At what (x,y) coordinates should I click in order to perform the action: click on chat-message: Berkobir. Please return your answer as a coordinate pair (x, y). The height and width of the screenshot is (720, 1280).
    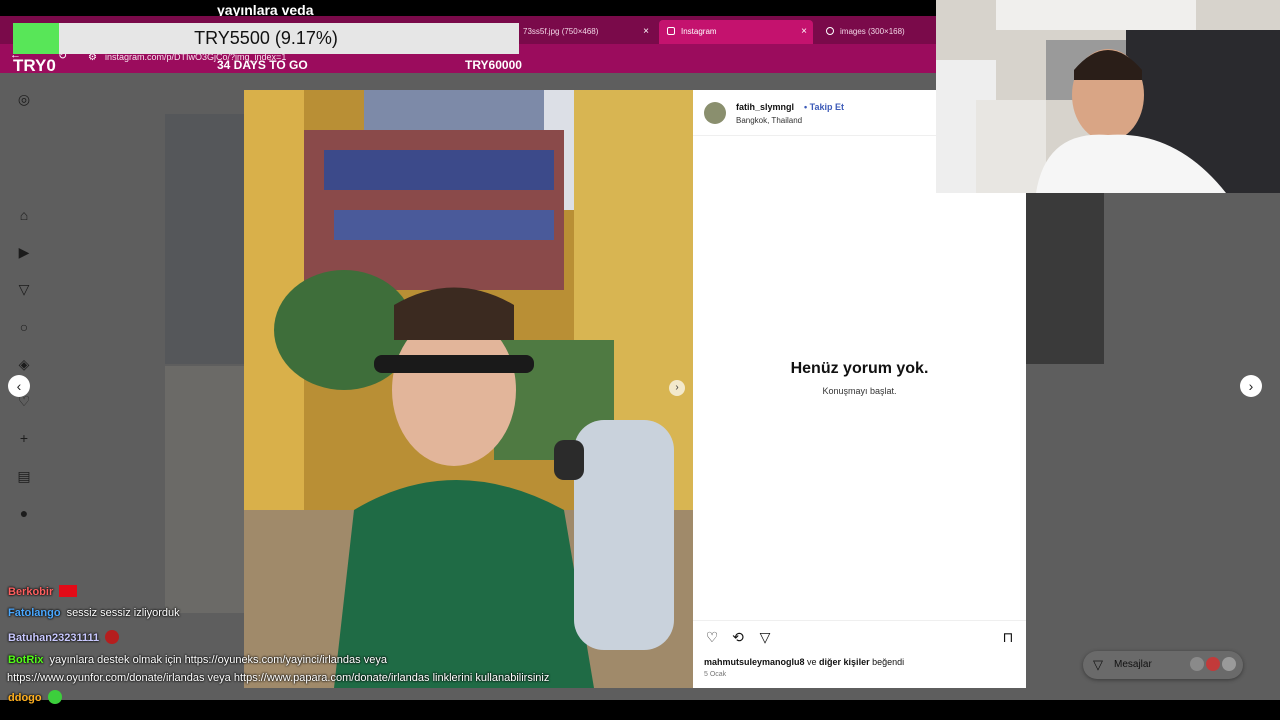
    Looking at the image, I should click on (43, 591).